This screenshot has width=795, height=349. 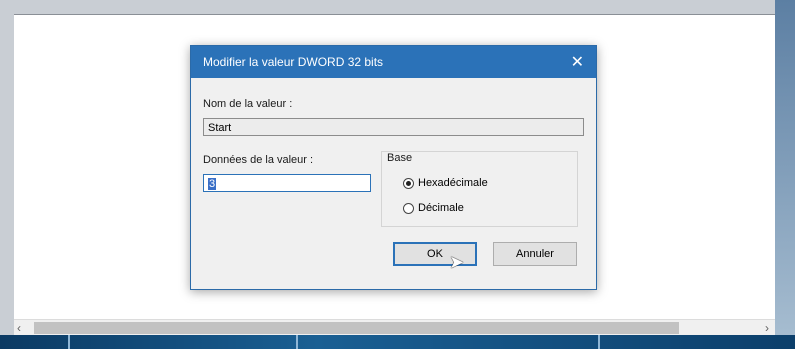 I want to click on taskbar, so click(x=397, y=342).